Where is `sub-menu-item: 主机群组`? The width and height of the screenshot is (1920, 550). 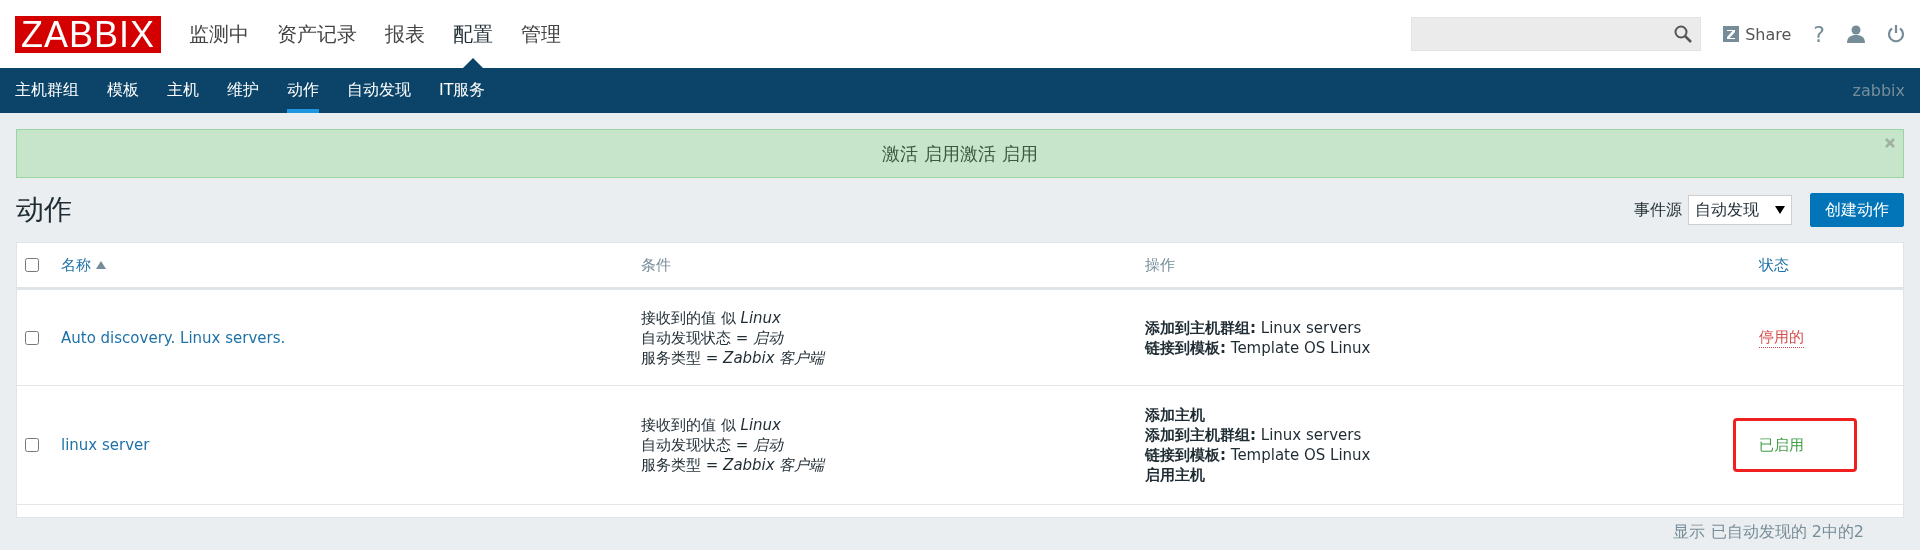 sub-menu-item: 主机群组 is located at coordinates (47, 90).